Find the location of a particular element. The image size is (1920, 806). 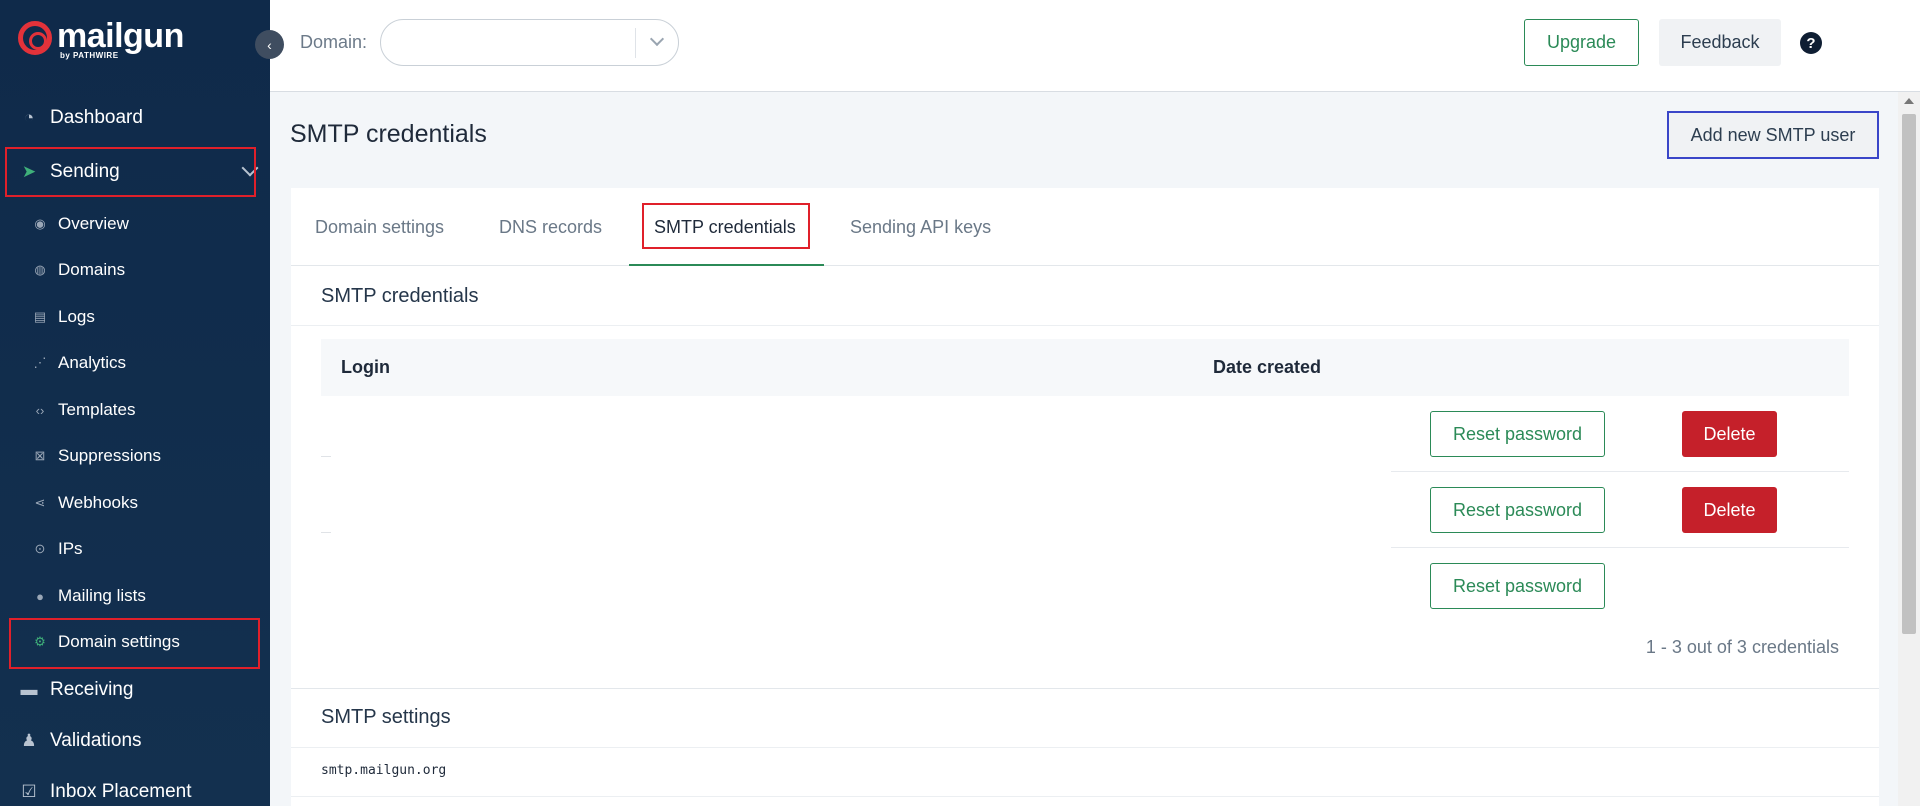

sidebar-item-label: Templates is located at coordinates (97, 409).